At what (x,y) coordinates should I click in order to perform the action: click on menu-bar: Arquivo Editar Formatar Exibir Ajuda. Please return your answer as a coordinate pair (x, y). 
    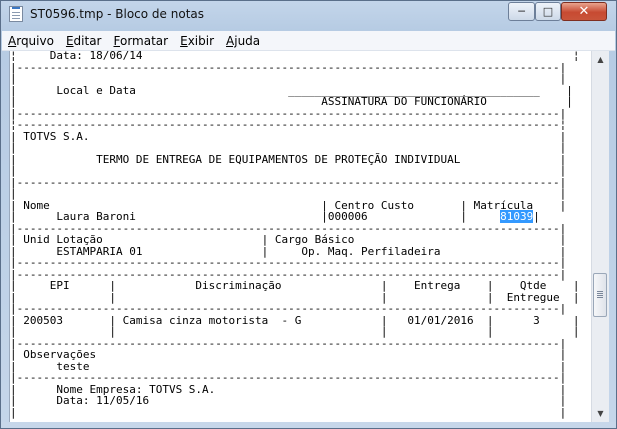
    Looking at the image, I should click on (308, 41).